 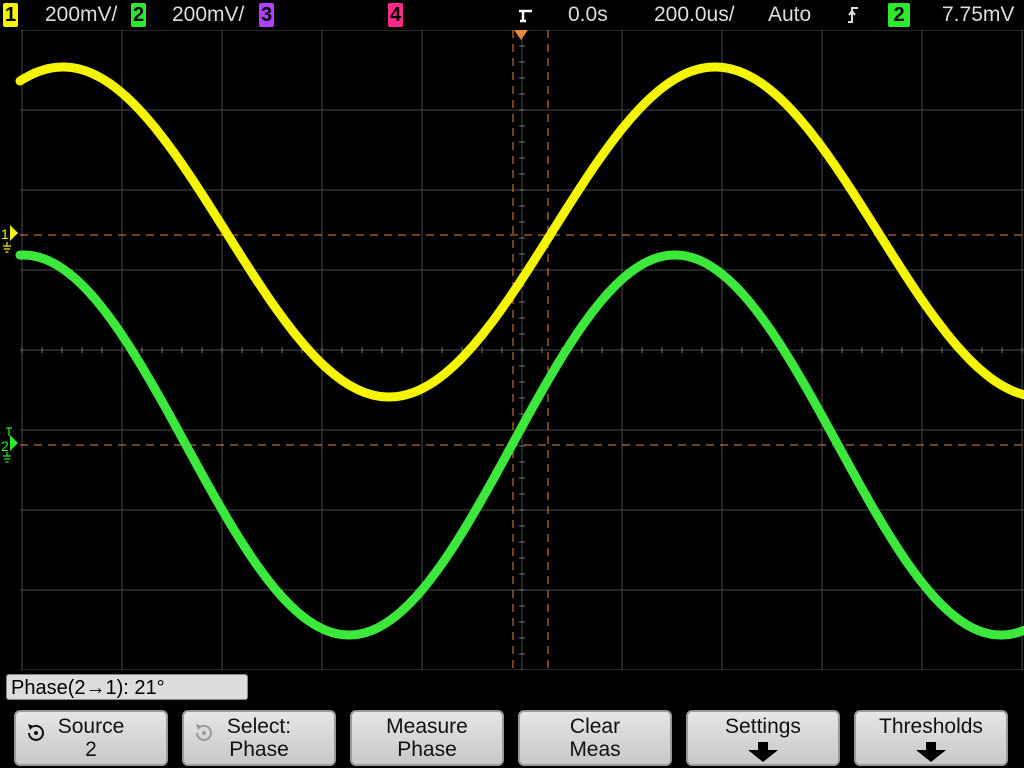 What do you see at coordinates (259, 738) in the screenshot?
I see `select-softkey: Select: Phase` at bounding box center [259, 738].